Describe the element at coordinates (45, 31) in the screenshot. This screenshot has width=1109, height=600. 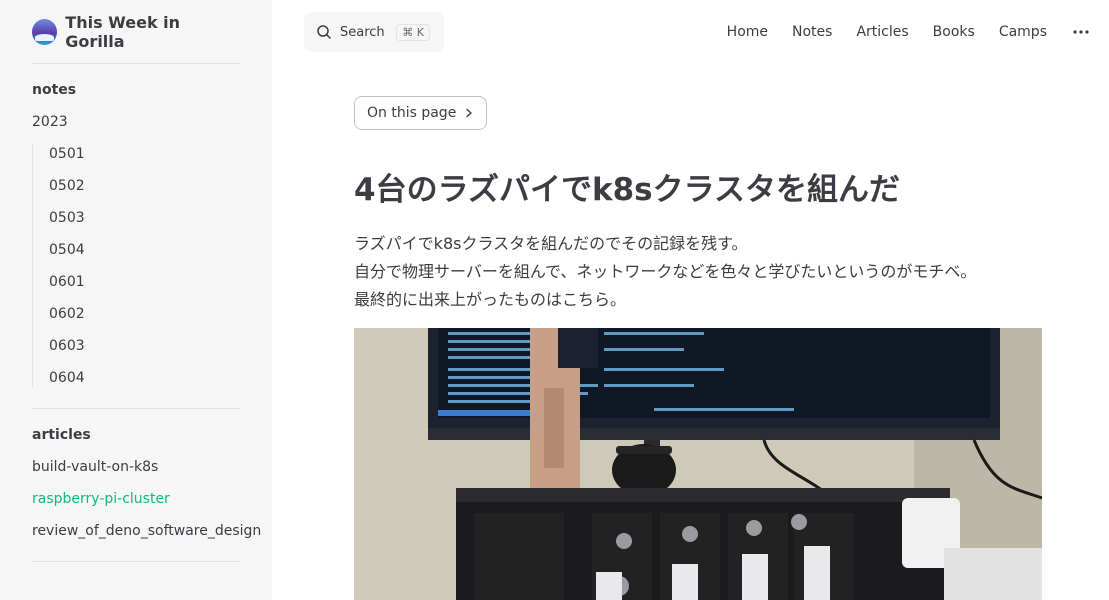
I see `site-logo-icon` at that location.